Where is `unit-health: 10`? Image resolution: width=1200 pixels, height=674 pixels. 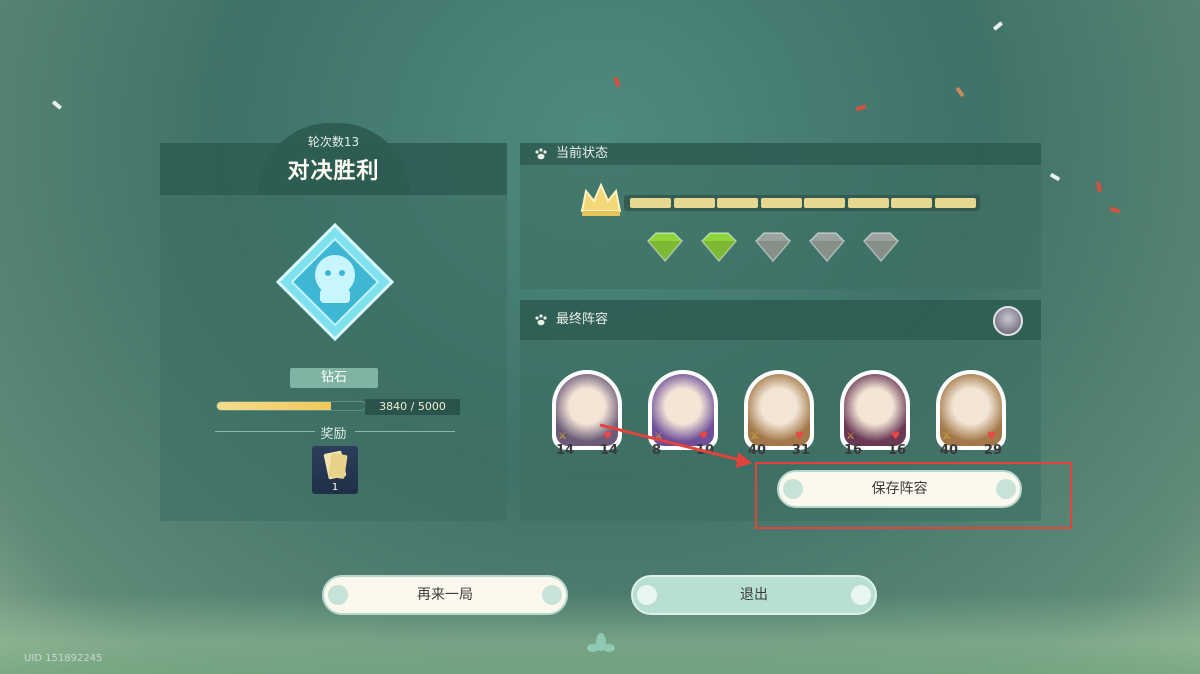 unit-health: 10 is located at coordinates (704, 450).